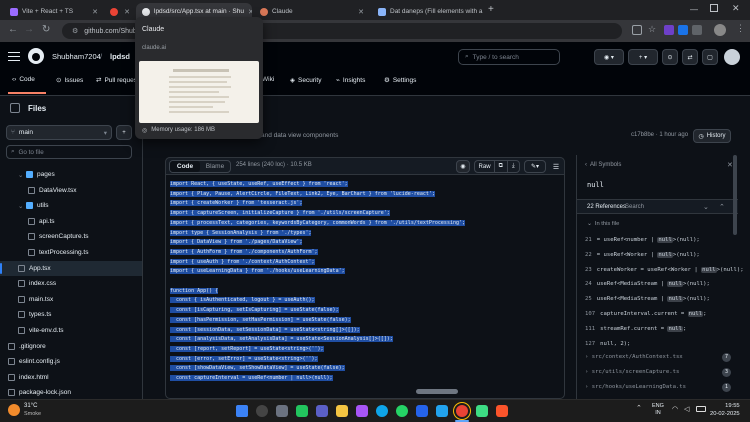 The height and width of the screenshot is (422, 750). Describe the element at coordinates (642, 240) in the screenshot. I see `reference-item: 21 = useRef<number | null>(null);` at that location.